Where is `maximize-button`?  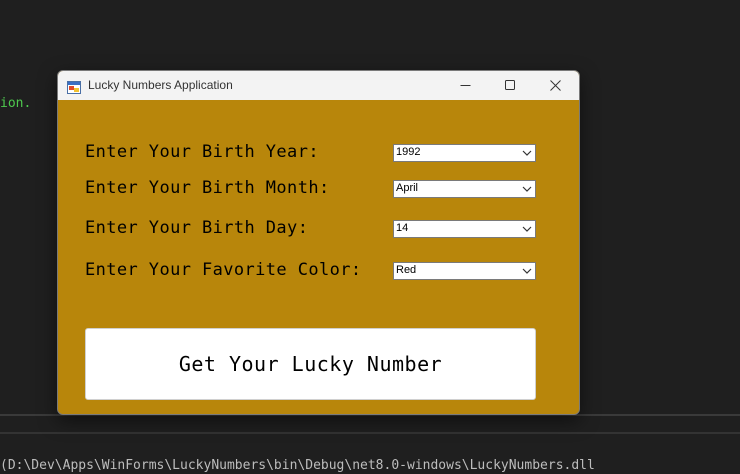
maximize-button is located at coordinates (510, 85).